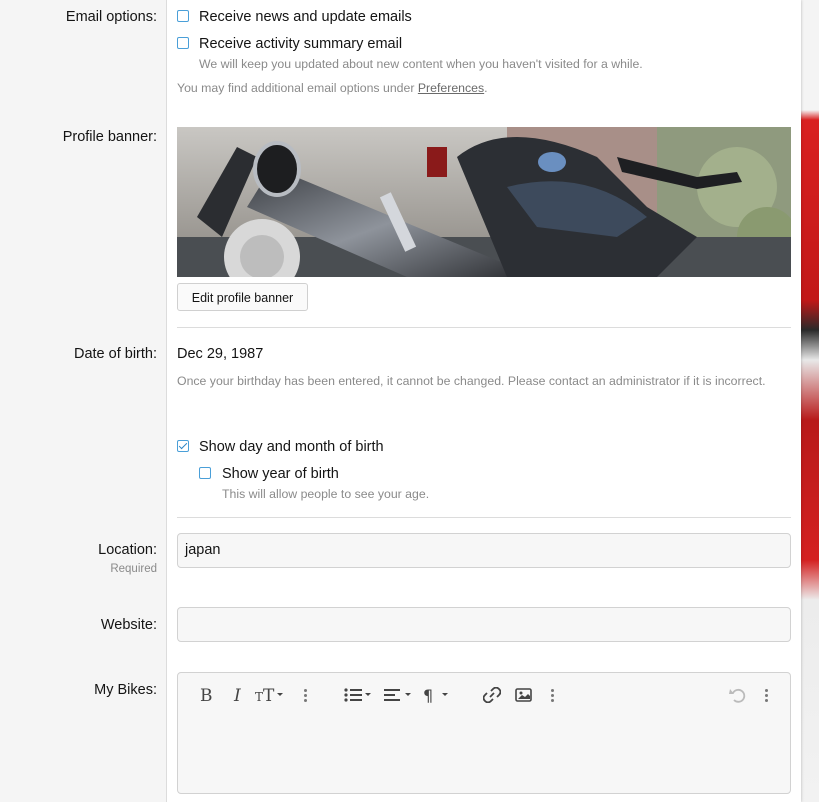 This screenshot has height=802, width=819. I want to click on activity-summary-checkbox, so click(183, 43).